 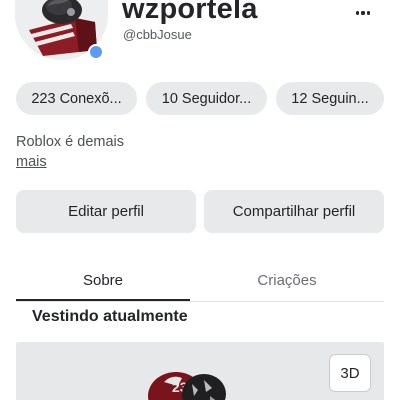 I want to click on tab-about: Sobre, so click(x=103, y=280).